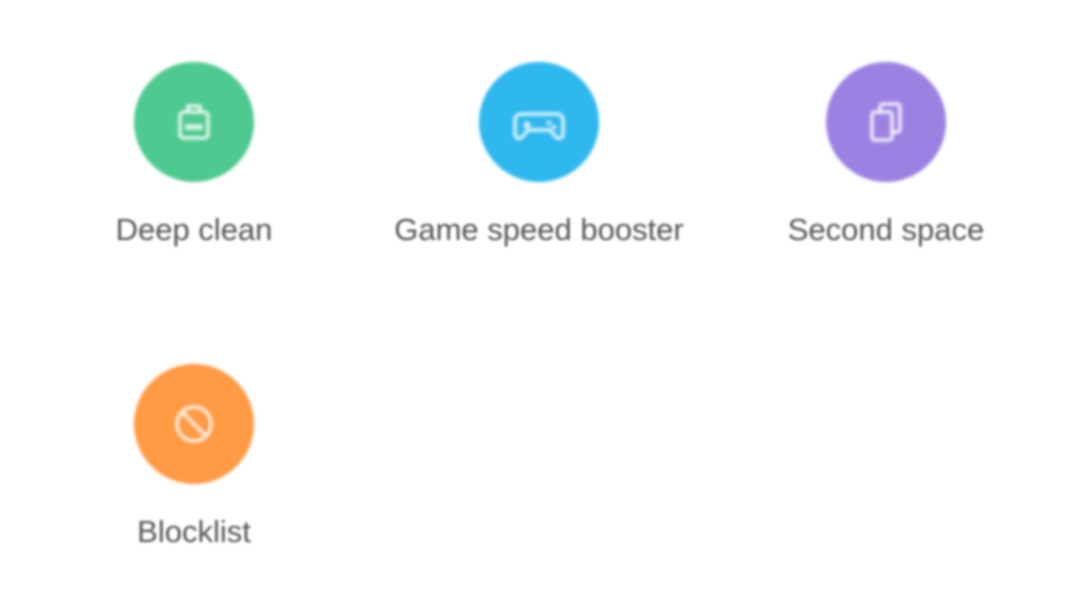 The image size is (1080, 591). I want to click on game-speed-booster-circle, so click(539, 122).